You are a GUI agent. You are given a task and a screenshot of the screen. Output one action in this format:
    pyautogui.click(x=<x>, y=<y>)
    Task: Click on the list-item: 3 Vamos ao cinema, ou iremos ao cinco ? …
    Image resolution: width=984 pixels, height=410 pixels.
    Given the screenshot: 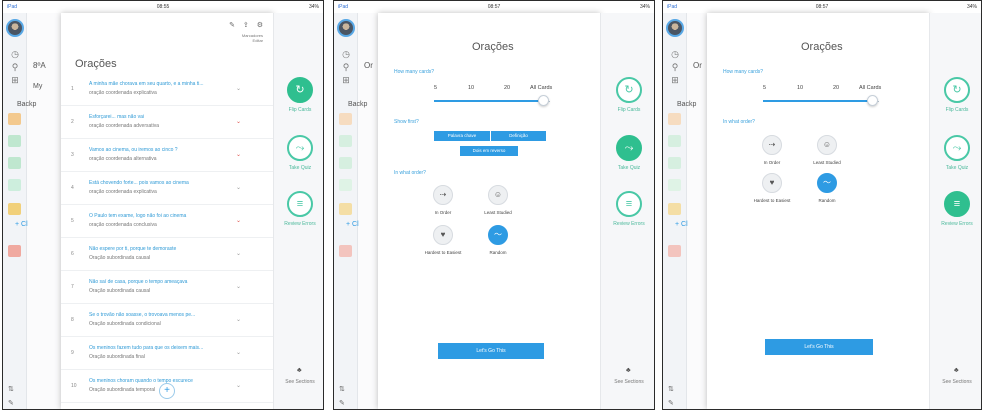 What is the action you would take?
    pyautogui.click(x=167, y=155)
    